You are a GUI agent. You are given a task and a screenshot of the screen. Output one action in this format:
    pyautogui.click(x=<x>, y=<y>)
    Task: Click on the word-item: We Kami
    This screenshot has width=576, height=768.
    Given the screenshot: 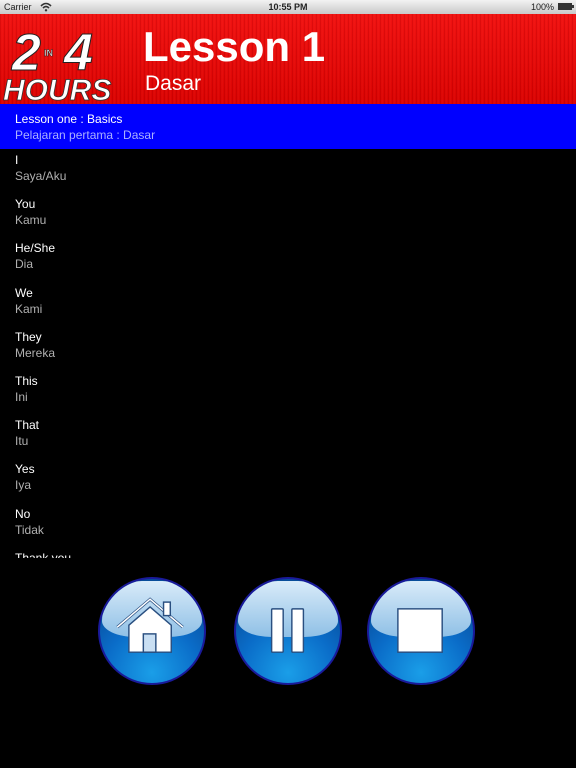 What is the action you would take?
    pyautogui.click(x=288, y=307)
    